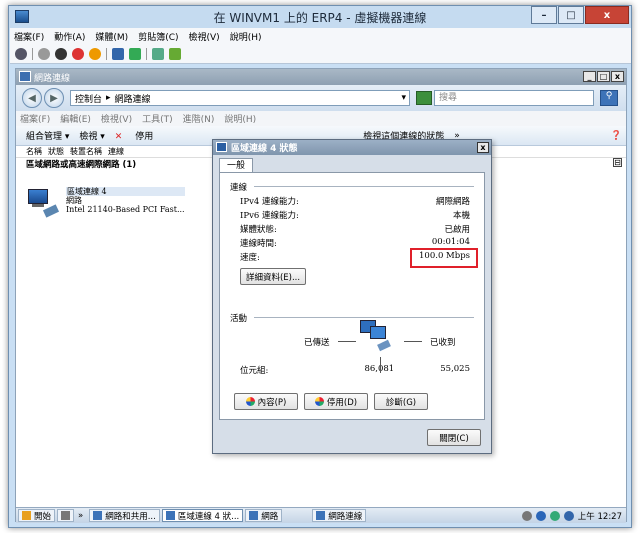  I want to click on shutdown-icon, so click(78, 53).